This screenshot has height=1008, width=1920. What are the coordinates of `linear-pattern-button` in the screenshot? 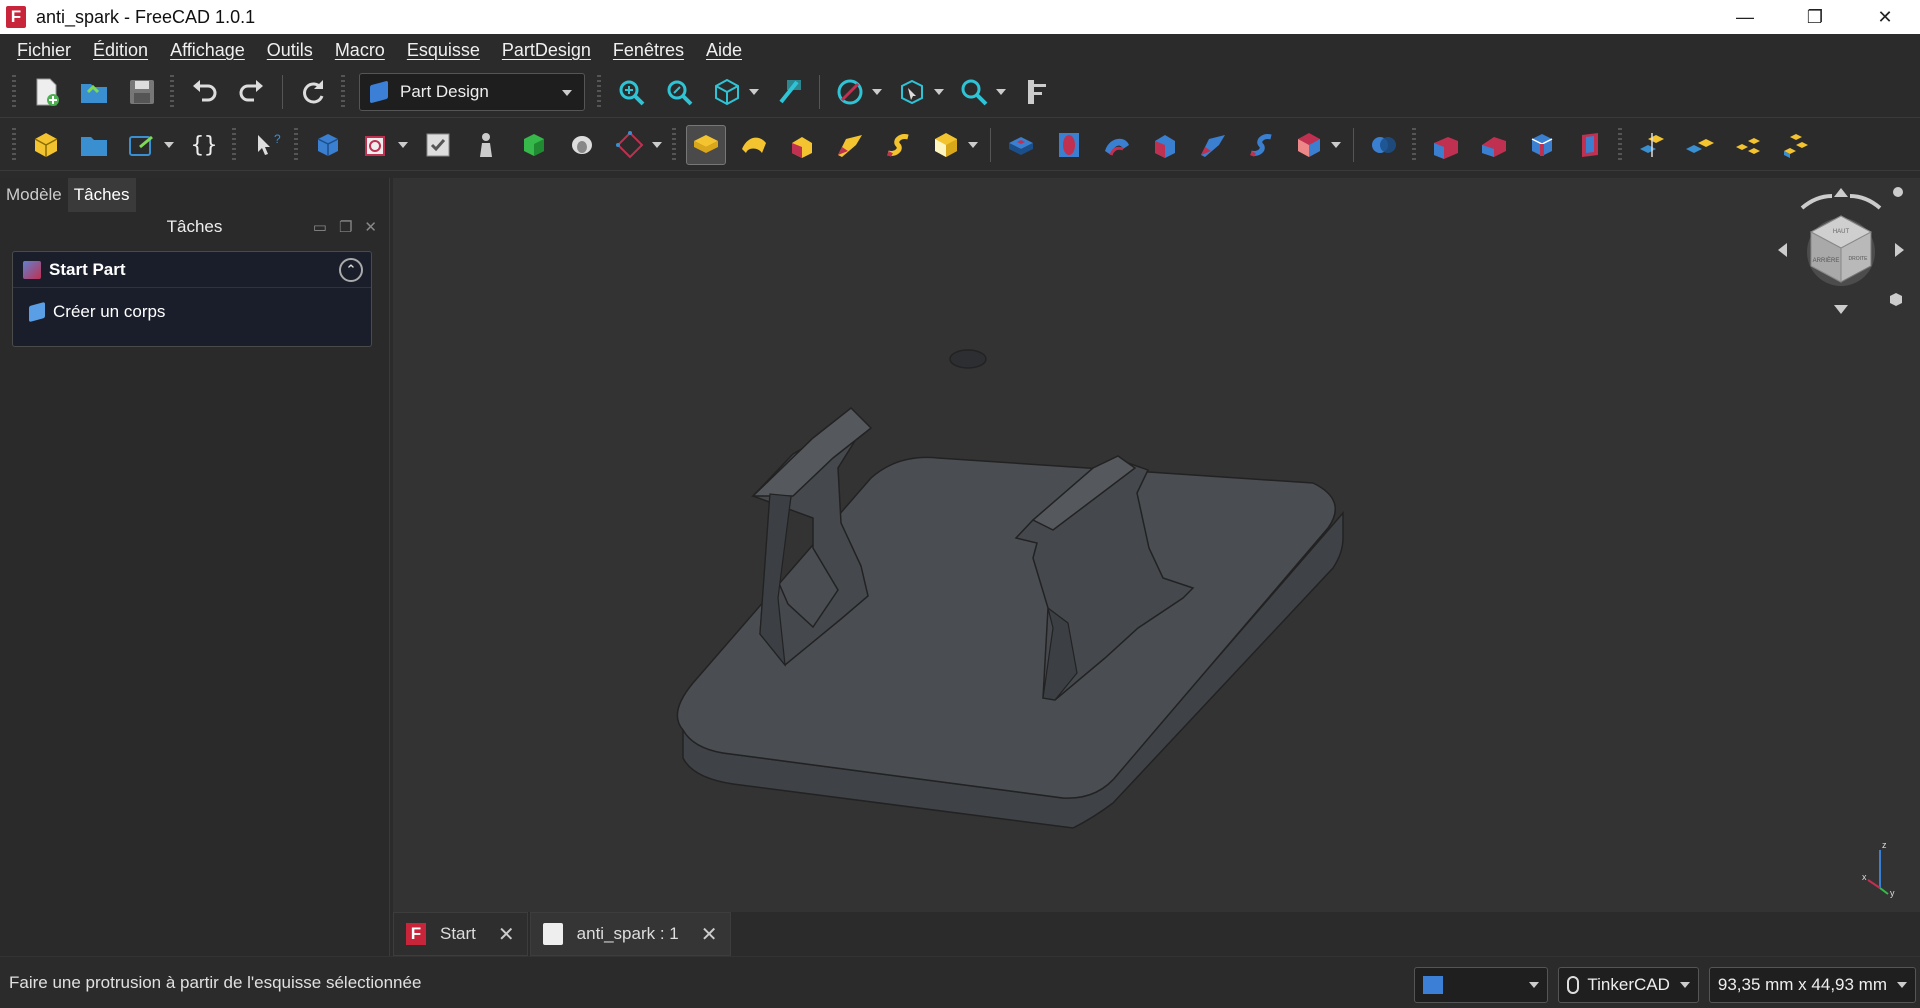 It's located at (1700, 145).